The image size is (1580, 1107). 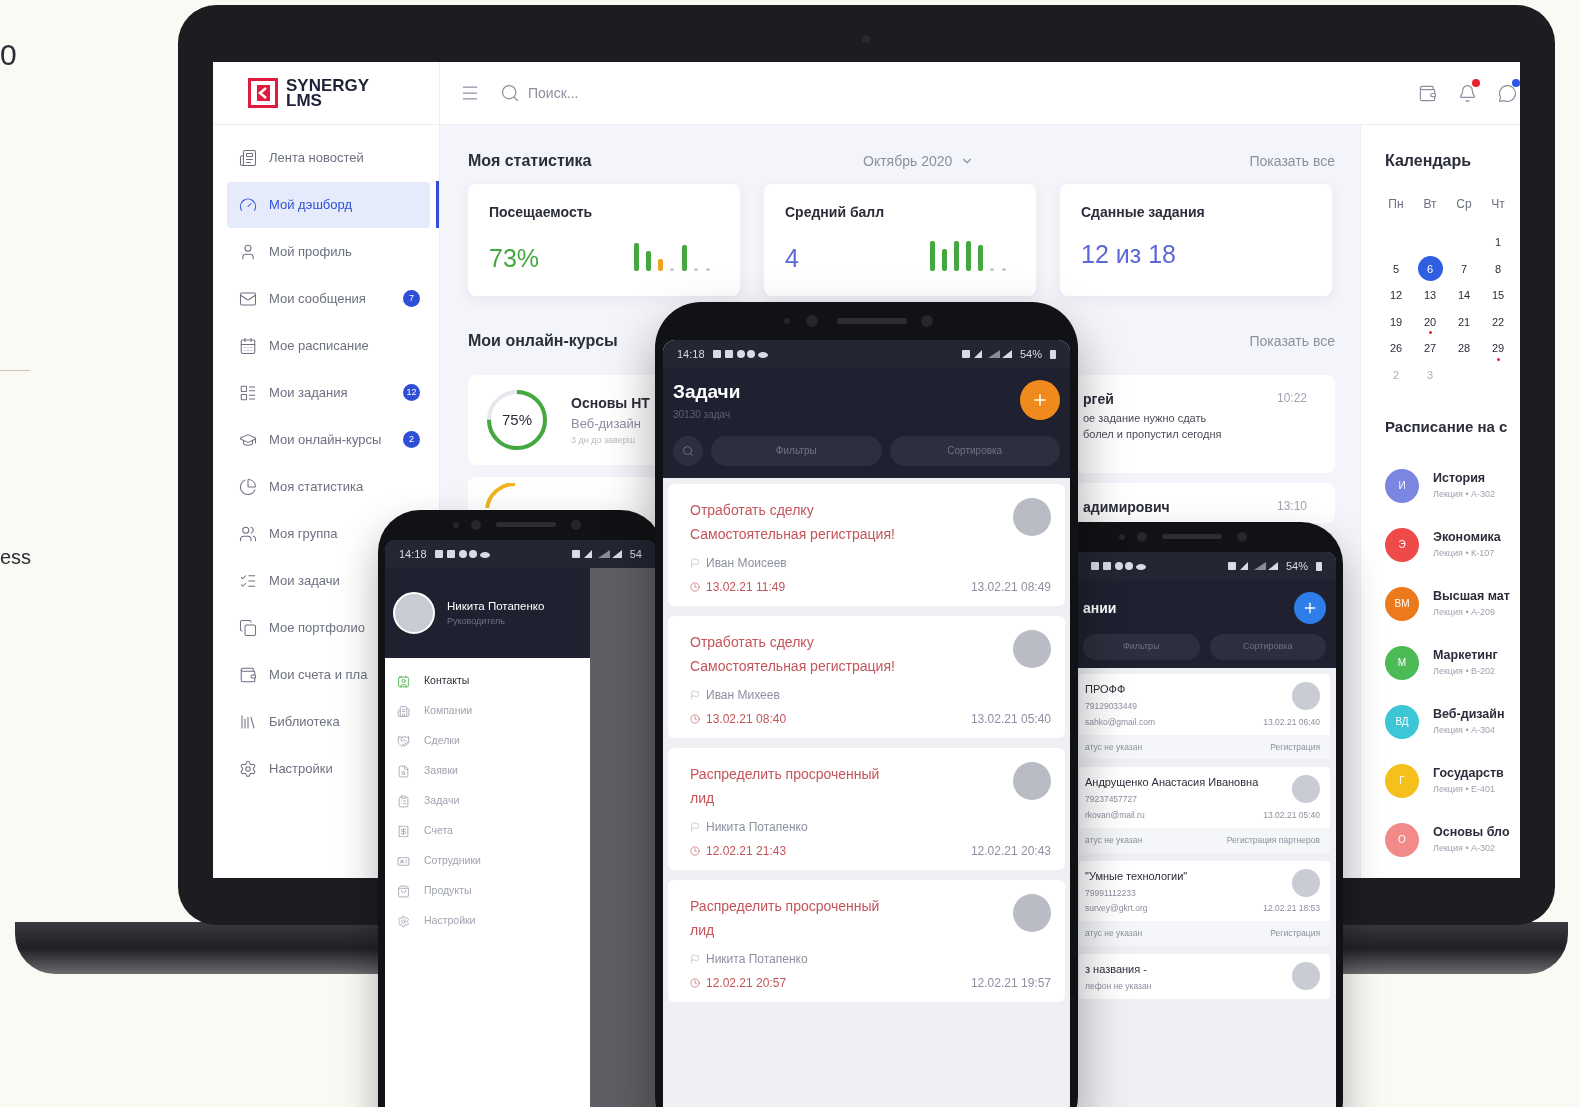 What do you see at coordinates (299, 345) in the screenshot?
I see `sidebar-item: Мое расписание` at bounding box center [299, 345].